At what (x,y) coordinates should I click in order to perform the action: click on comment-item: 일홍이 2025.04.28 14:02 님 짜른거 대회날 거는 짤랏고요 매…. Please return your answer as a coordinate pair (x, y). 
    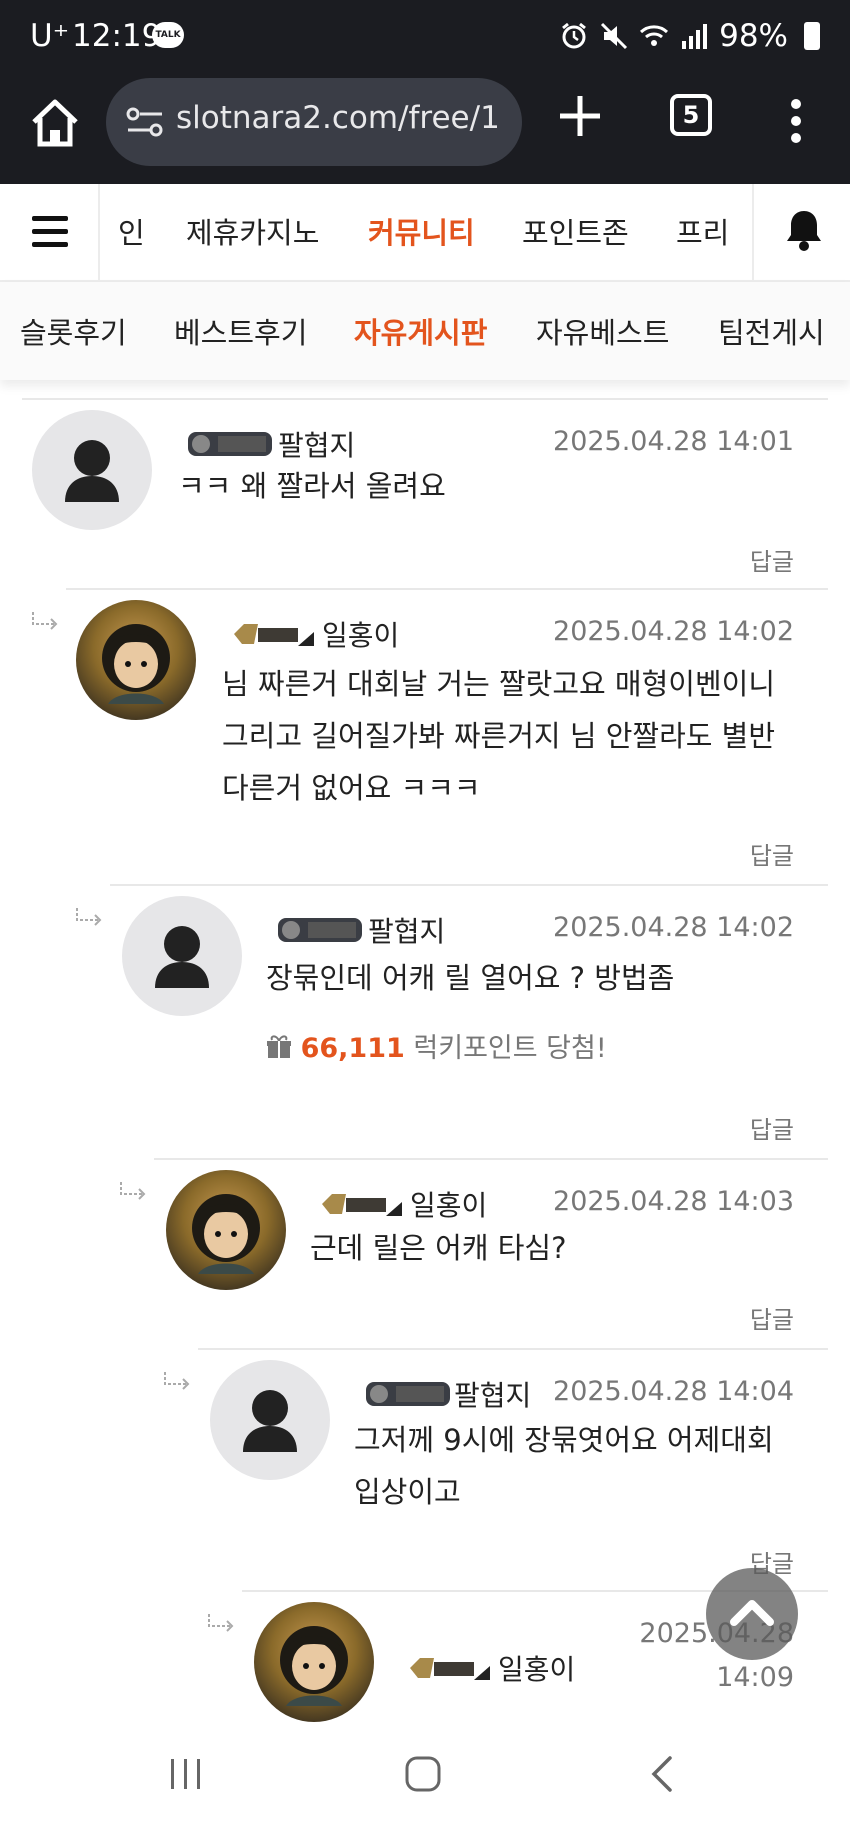
    Looking at the image, I should click on (447, 736).